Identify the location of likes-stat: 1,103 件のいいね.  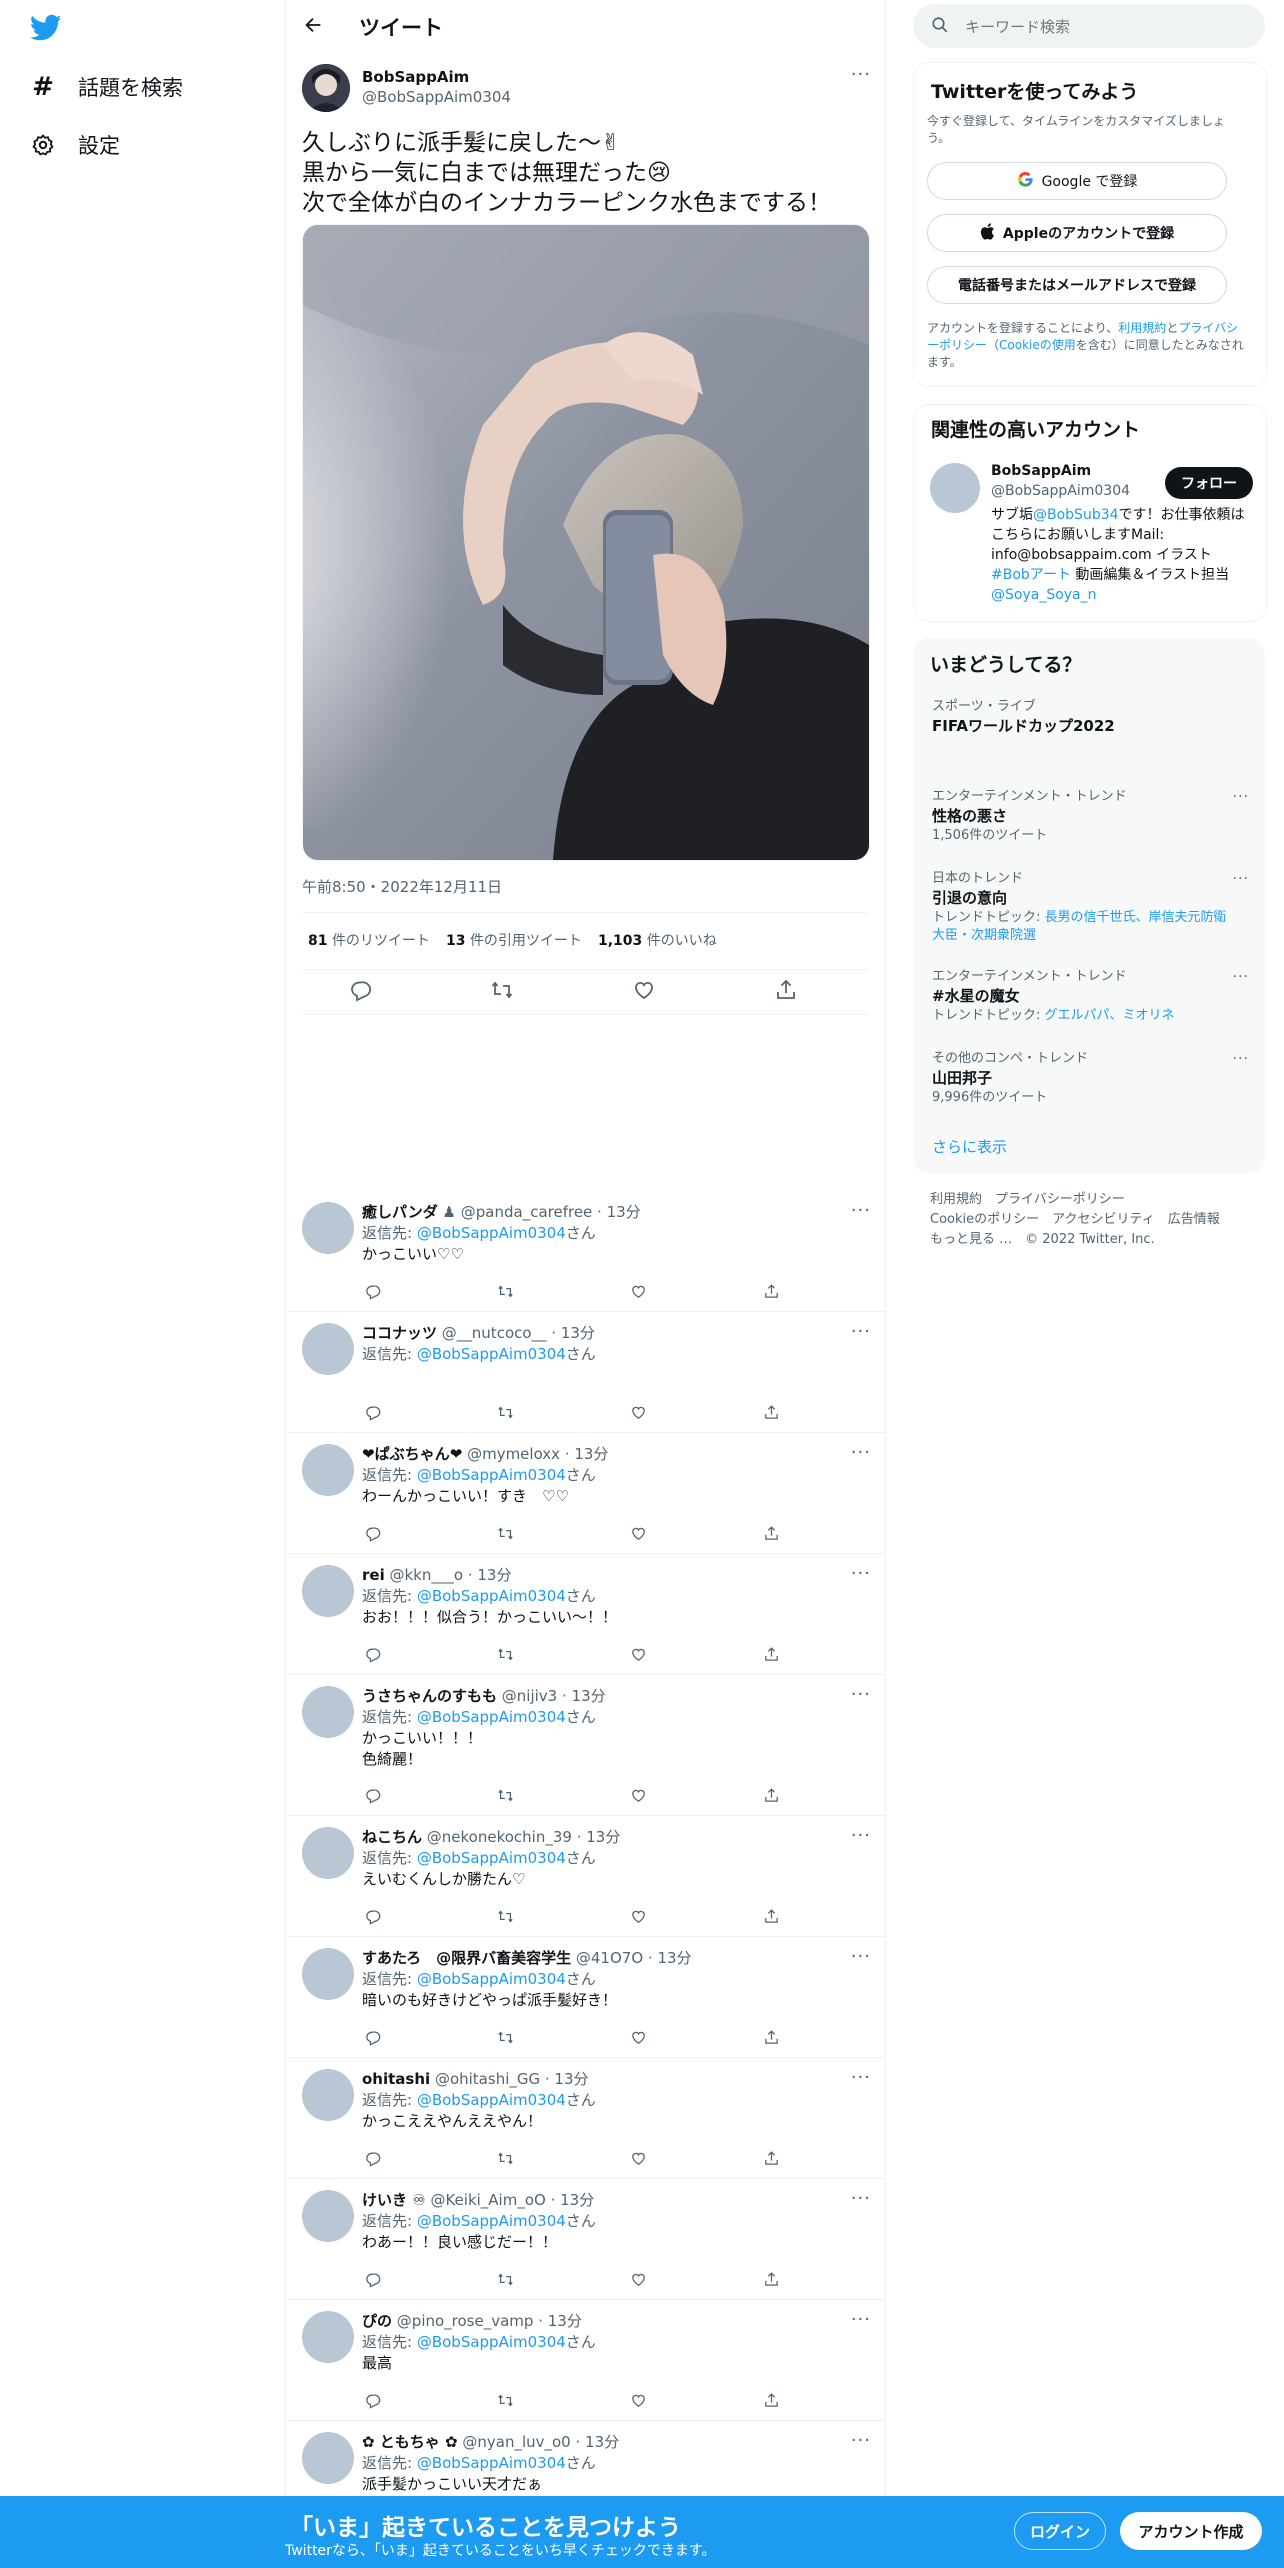
(657, 940).